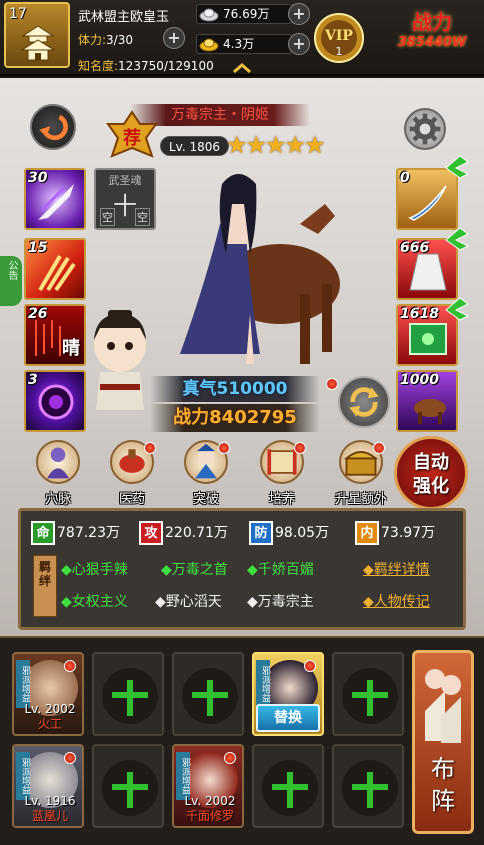  What do you see at coordinates (419, 314) in the screenshot?
I see `equip-slot-level: 1618` at bounding box center [419, 314].